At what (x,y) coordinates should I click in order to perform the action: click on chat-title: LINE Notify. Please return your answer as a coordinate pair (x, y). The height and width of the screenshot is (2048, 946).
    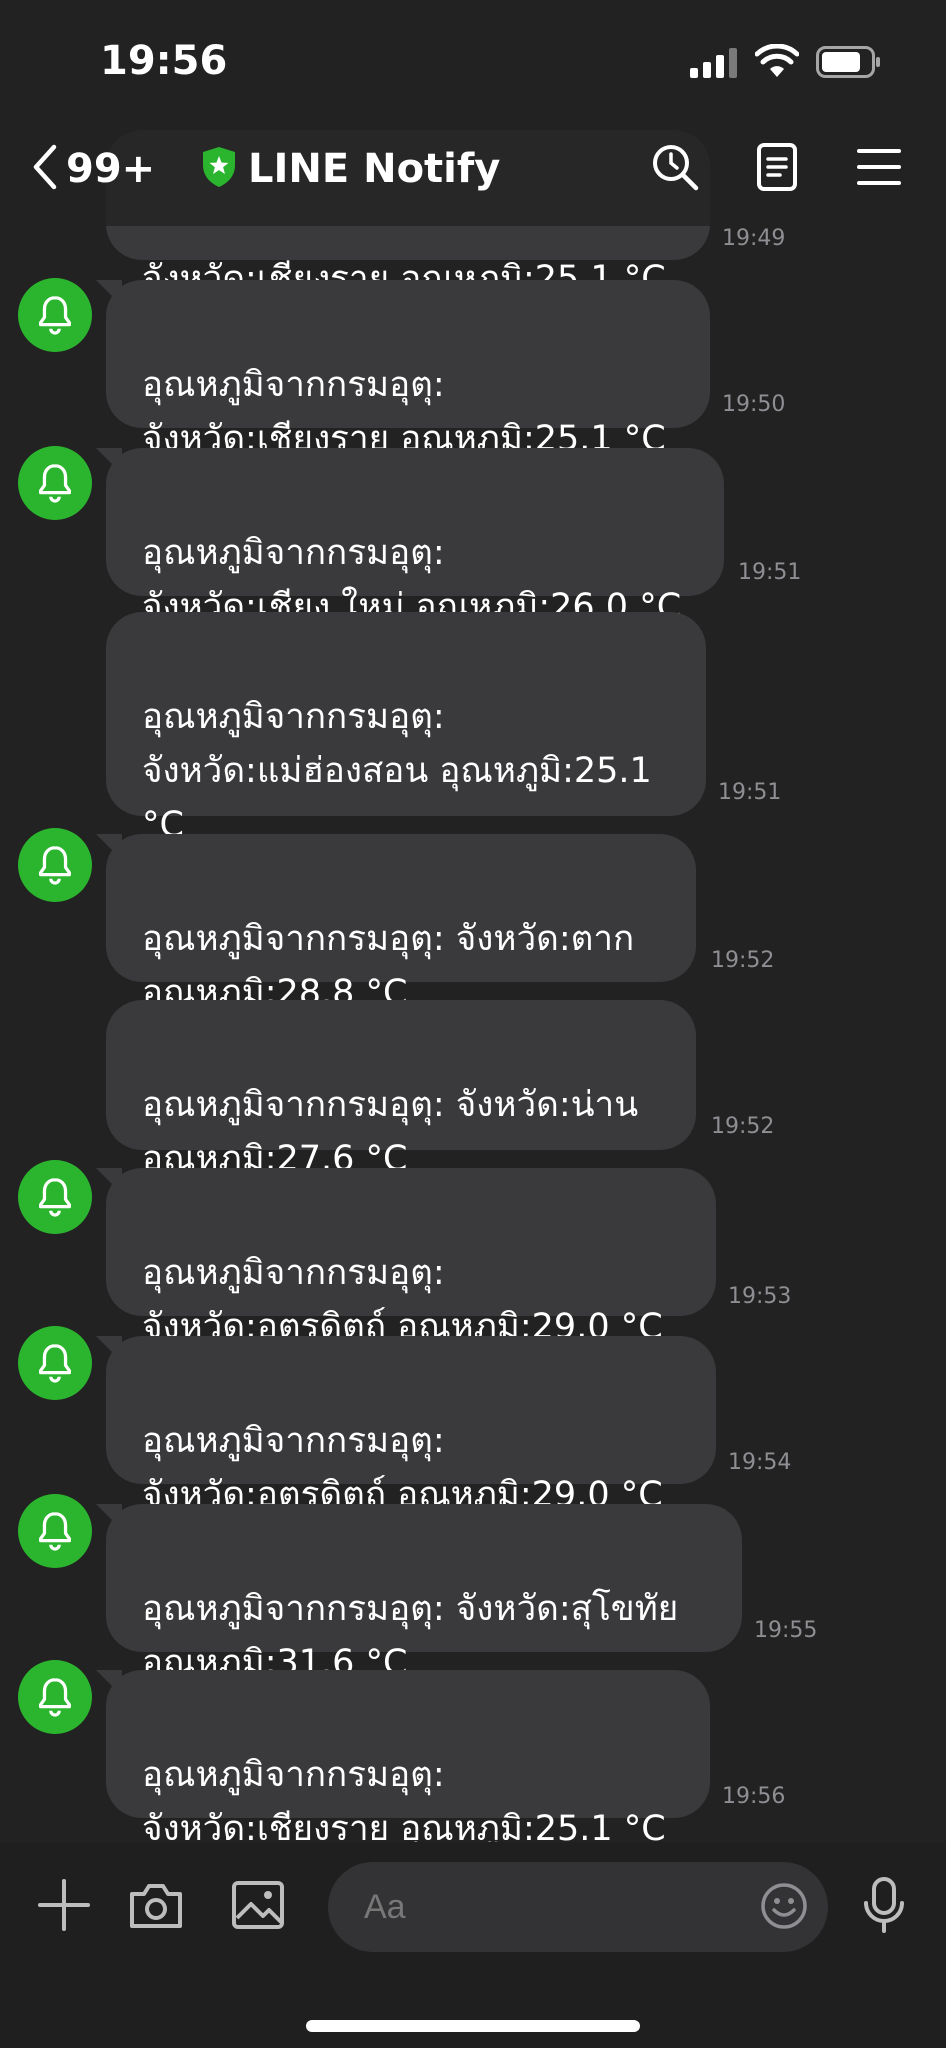
    Looking at the image, I should click on (350, 169).